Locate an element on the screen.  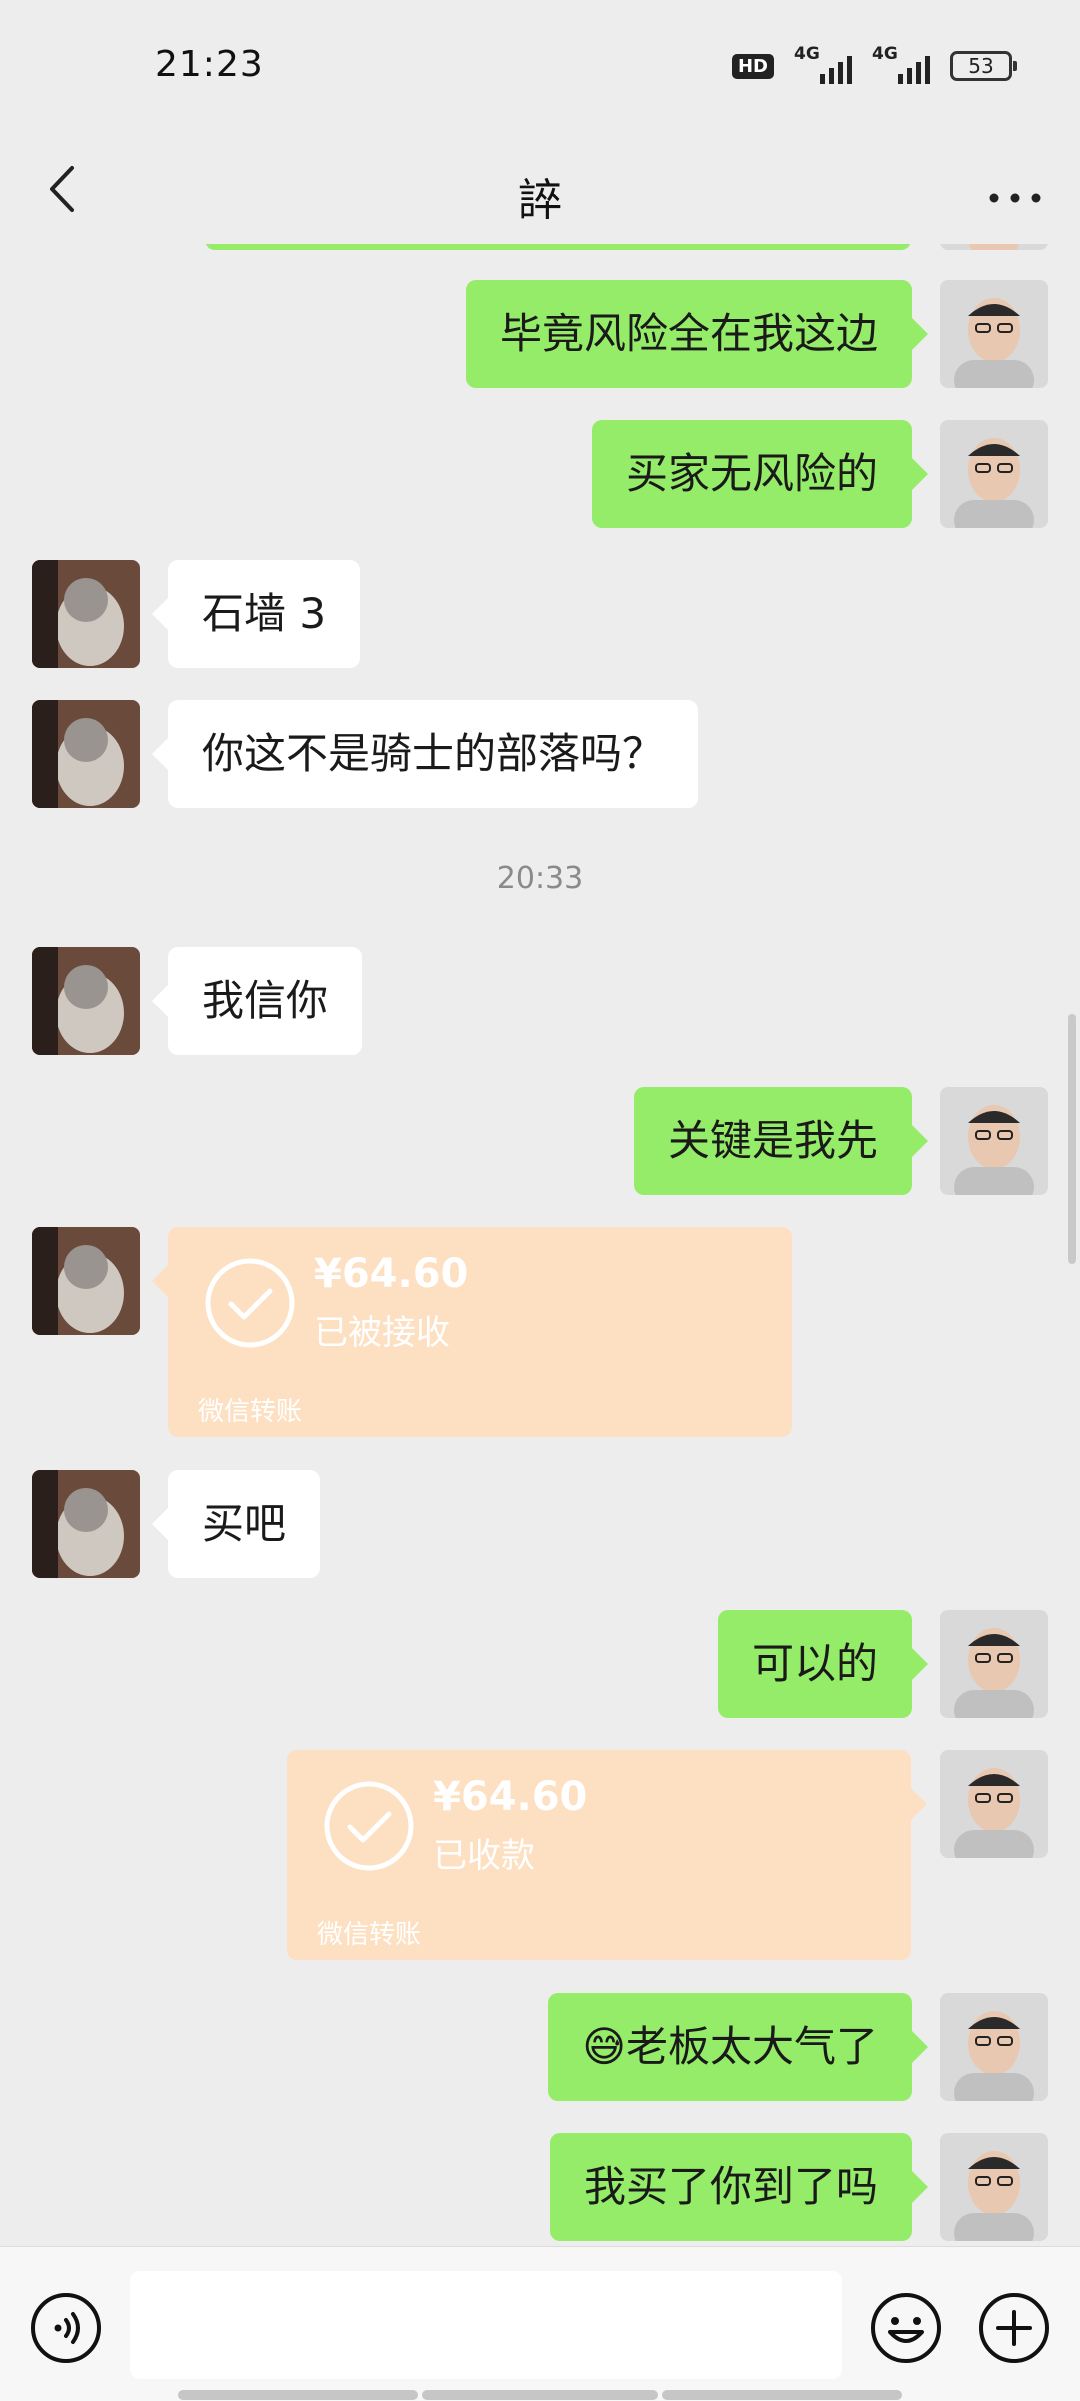
message-text: 老板太大气了 is located at coordinates (751, 2046).